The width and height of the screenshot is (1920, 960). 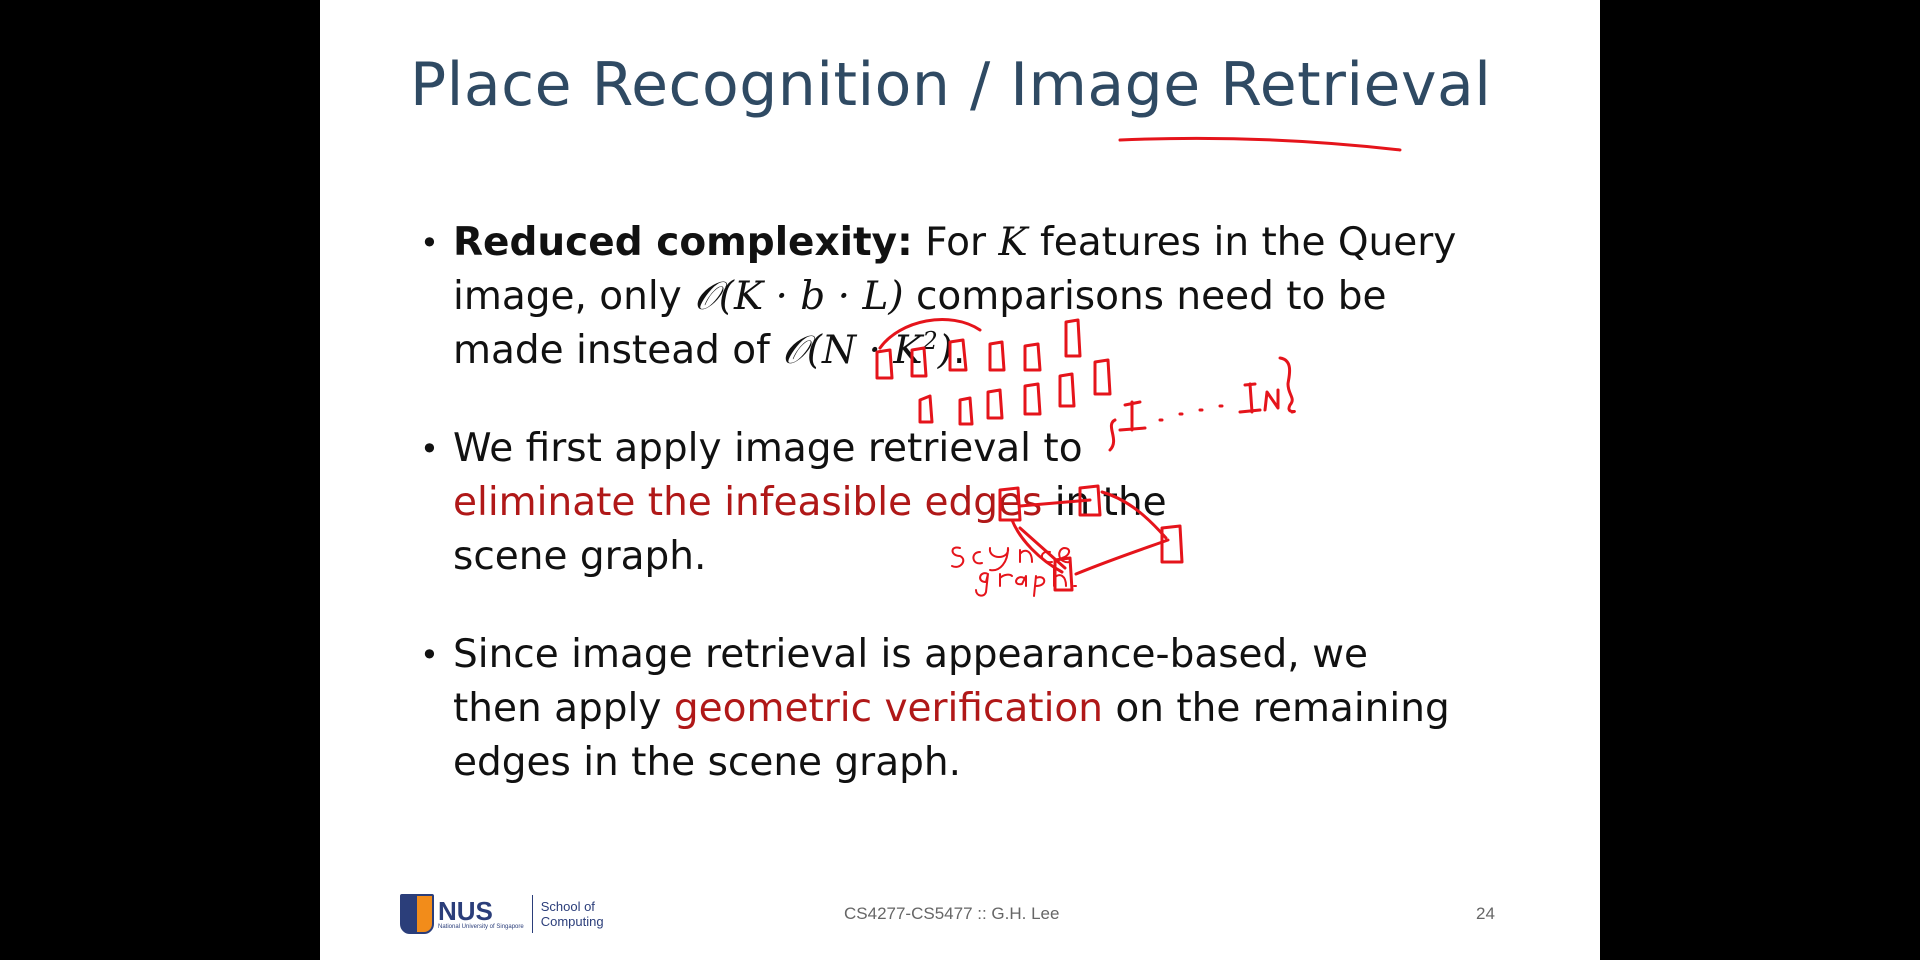 I want to click on logo-sub: National University of Singapore, so click(x=481, y=926).